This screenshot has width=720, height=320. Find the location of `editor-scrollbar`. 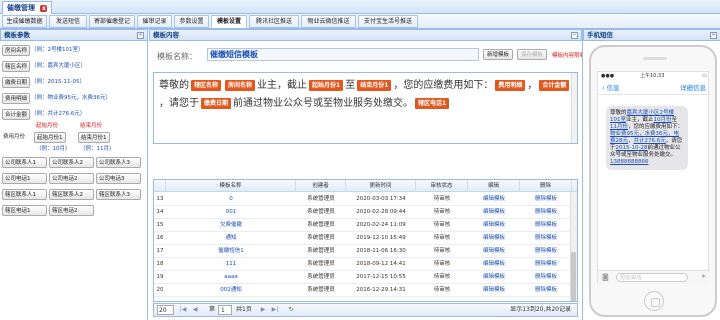

editor-scrollbar is located at coordinates (574, 108).